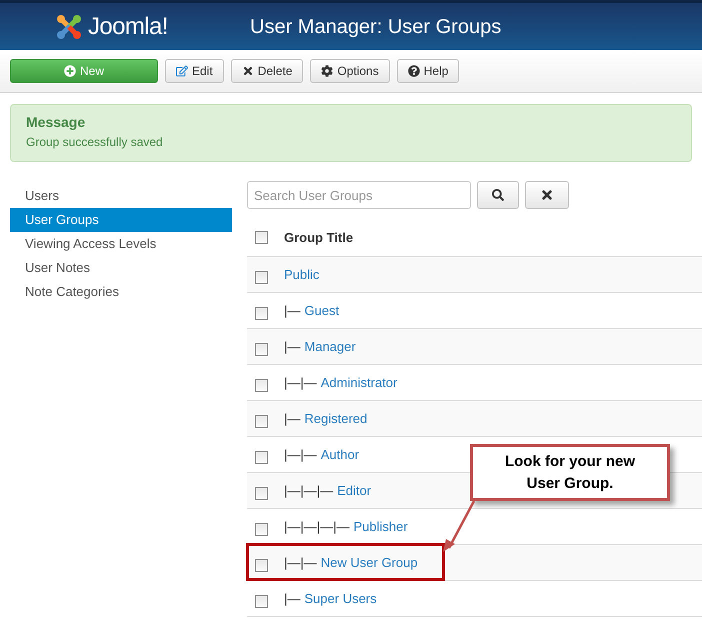  I want to click on group-link: Publisher, so click(381, 526).